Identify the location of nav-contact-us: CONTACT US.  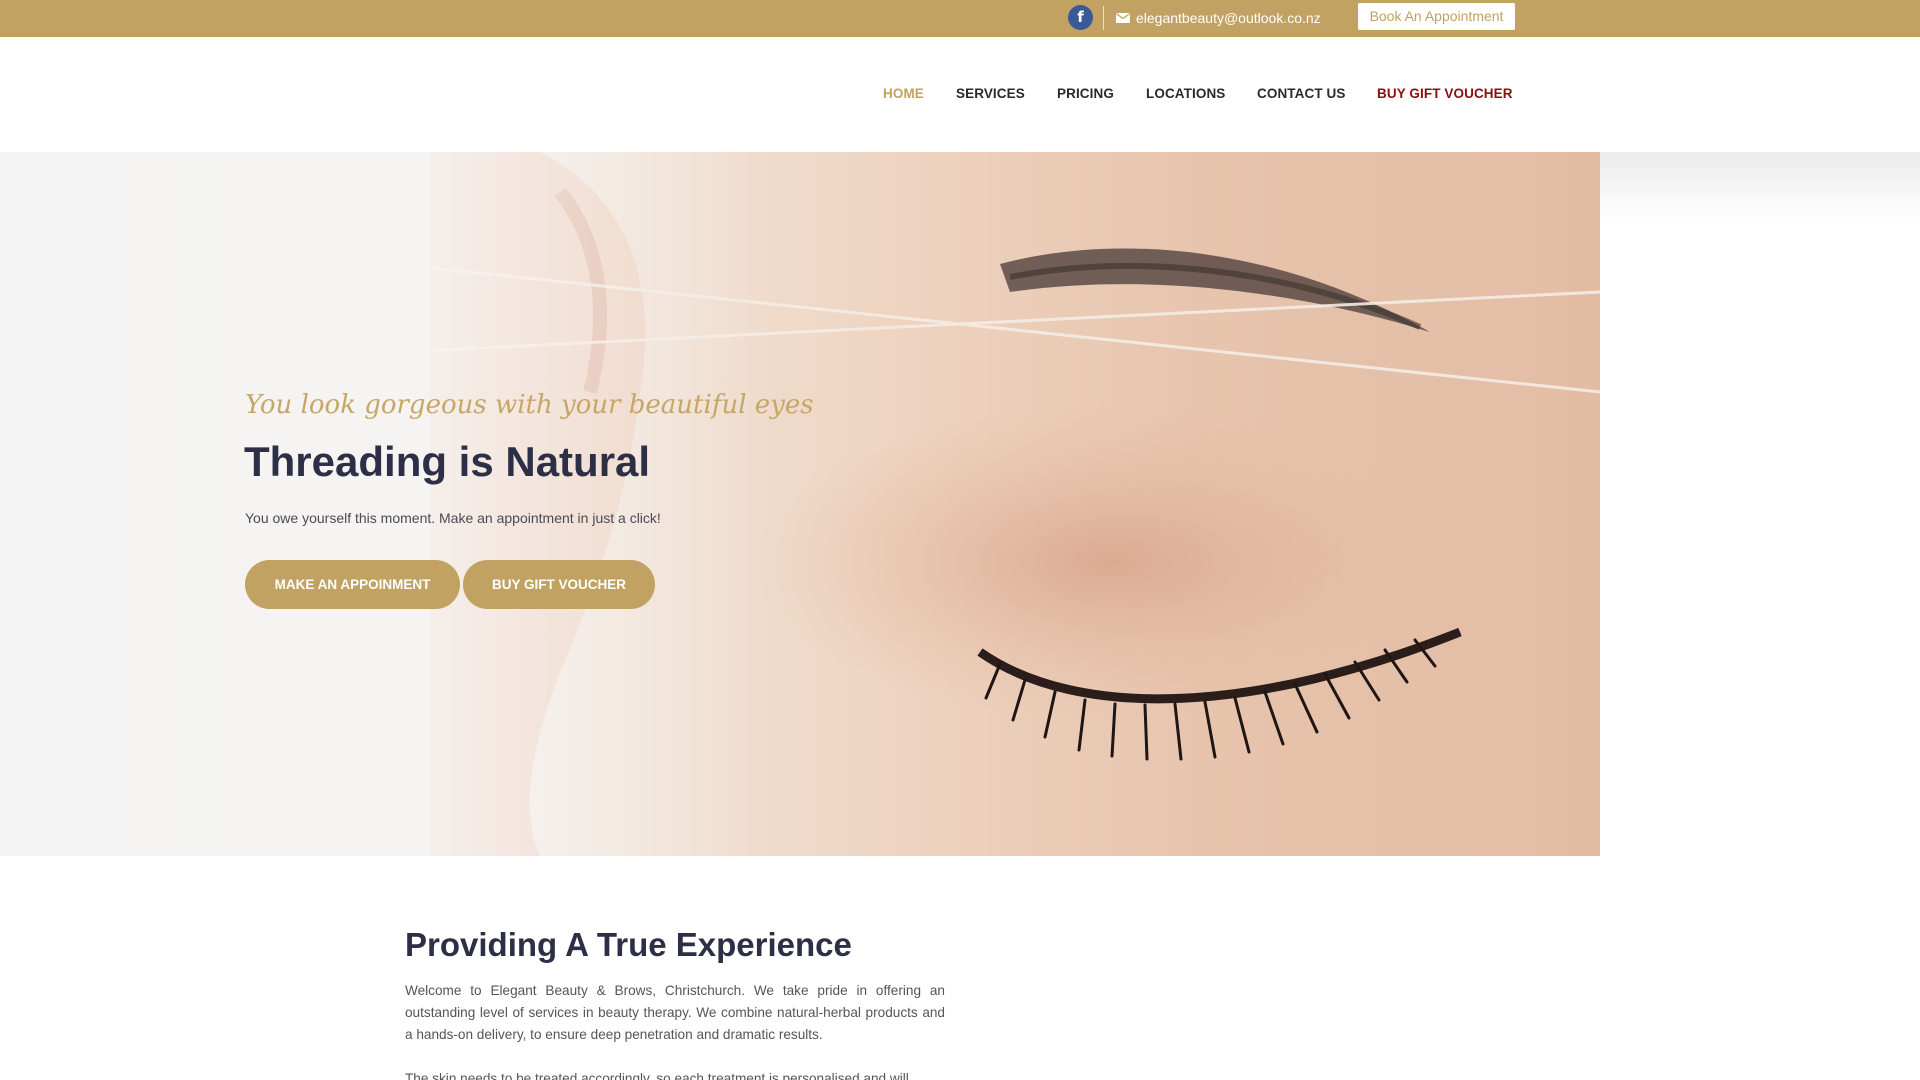
(1301, 93).